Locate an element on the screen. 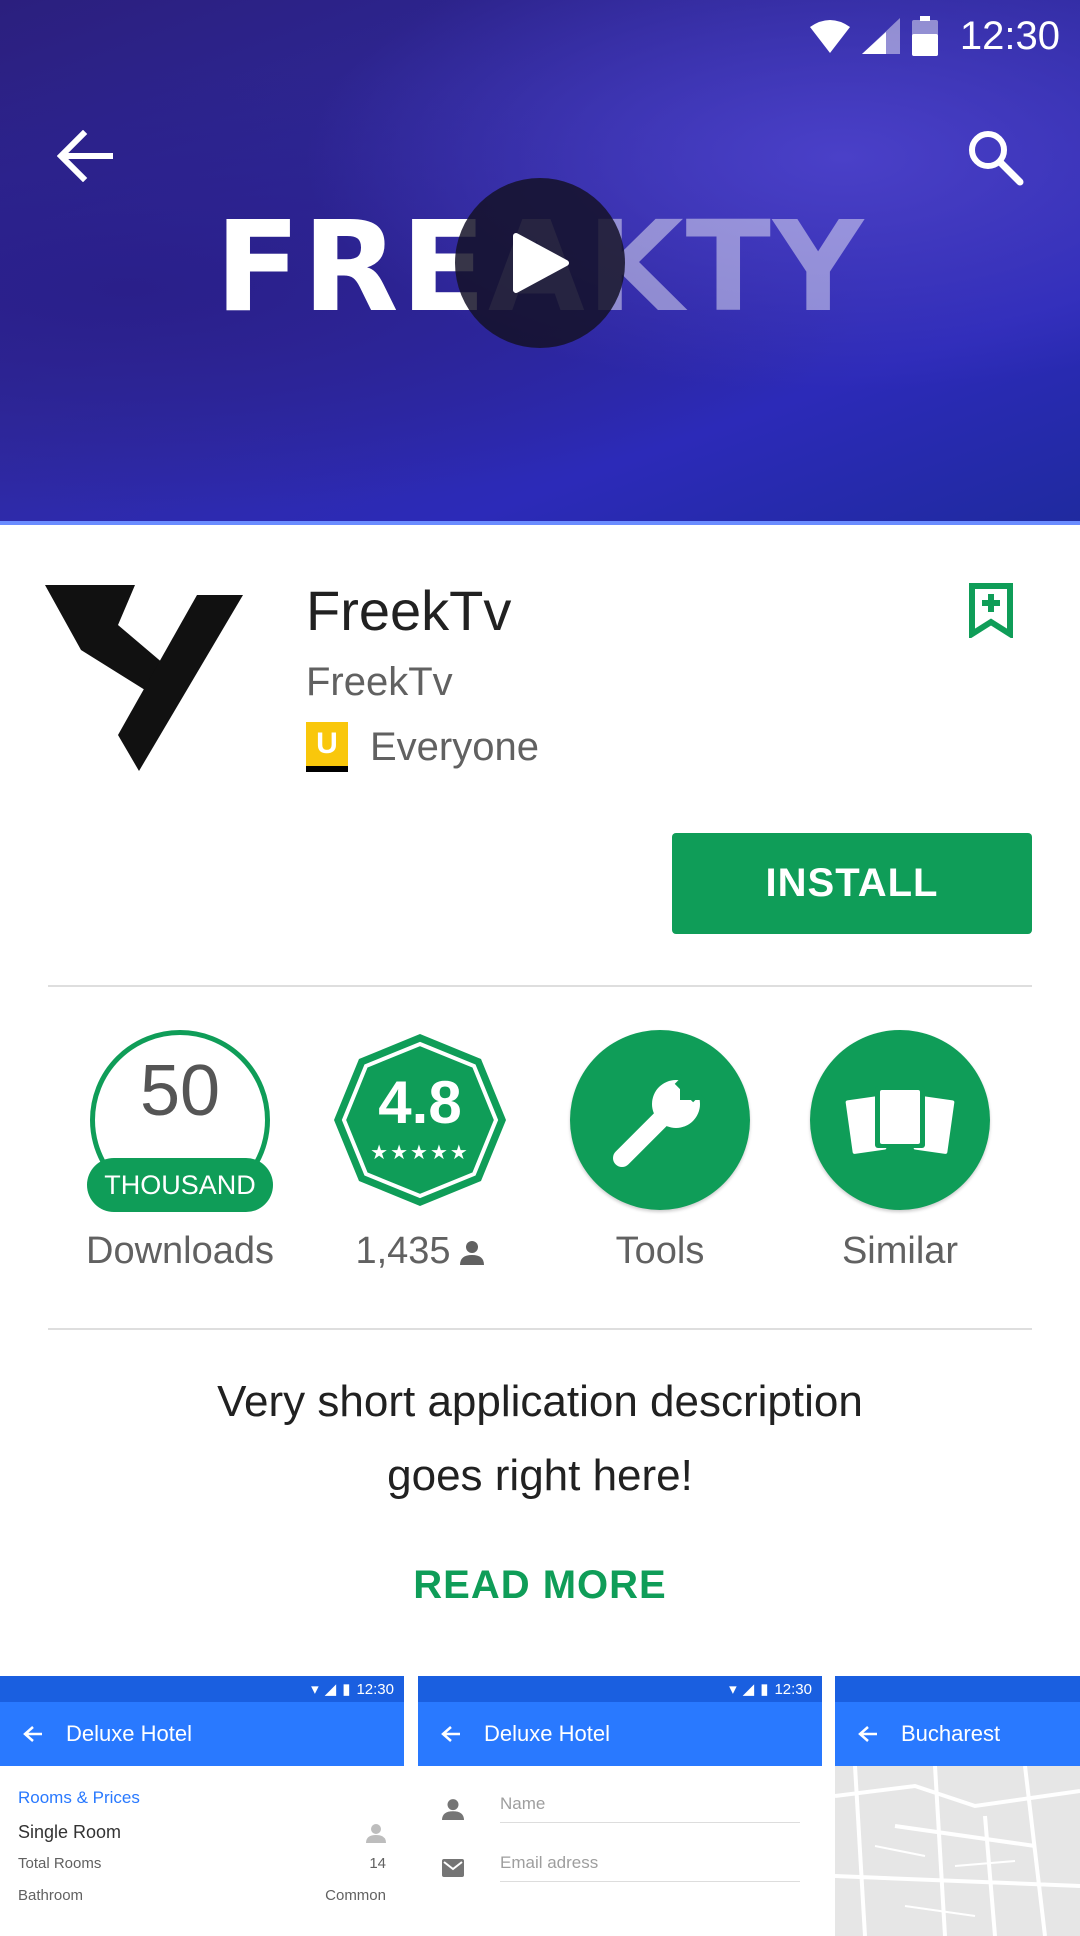  search-button is located at coordinates (995, 157).